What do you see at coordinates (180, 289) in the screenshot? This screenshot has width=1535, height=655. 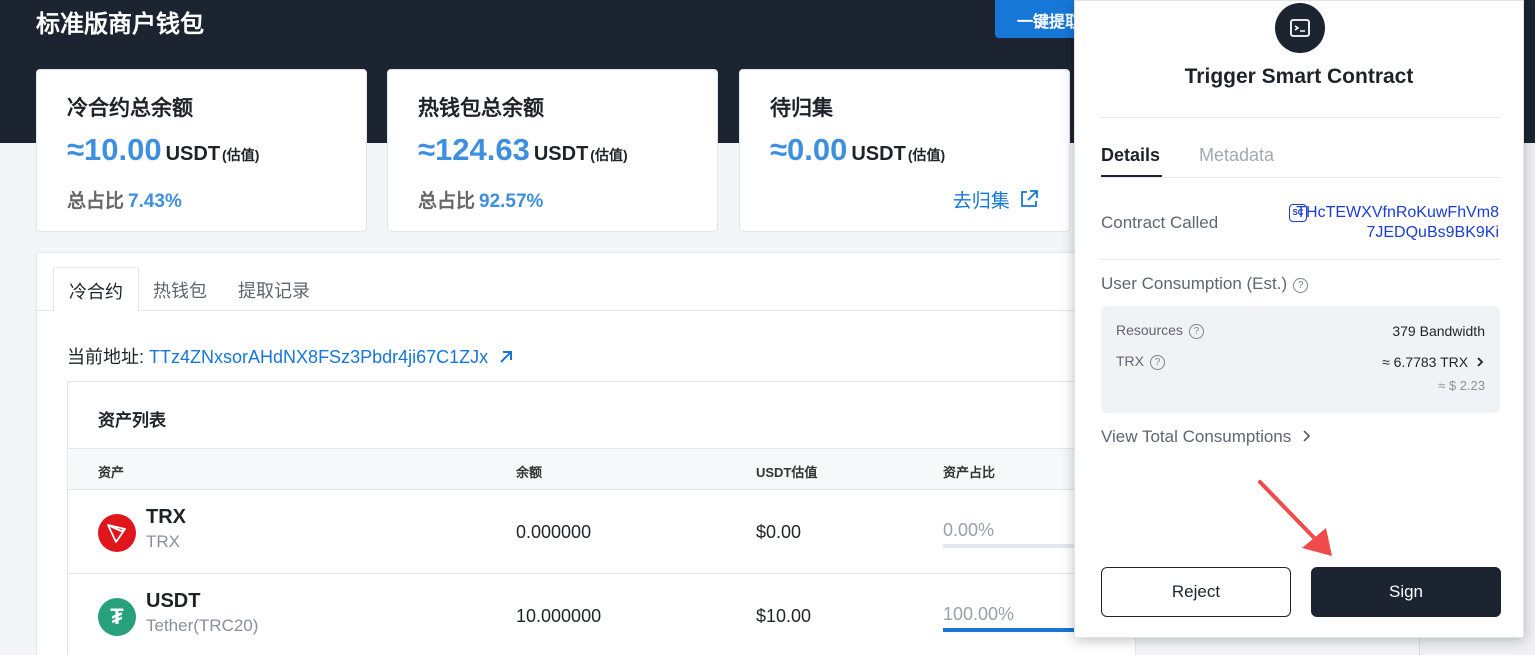 I see `tab-hot-wallet: 热钱包` at bounding box center [180, 289].